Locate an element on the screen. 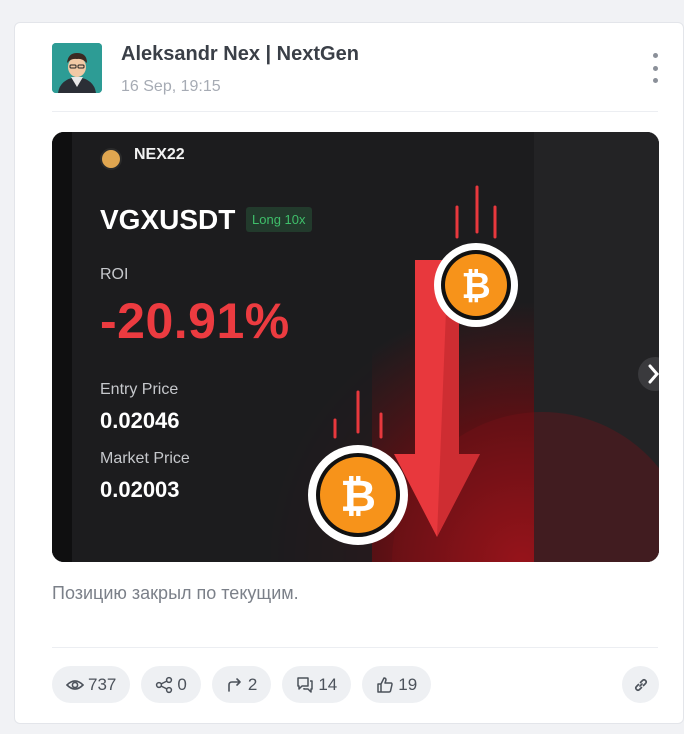 This screenshot has height=734, width=684. entry-price-value: 0.02046 is located at coordinates (140, 420).